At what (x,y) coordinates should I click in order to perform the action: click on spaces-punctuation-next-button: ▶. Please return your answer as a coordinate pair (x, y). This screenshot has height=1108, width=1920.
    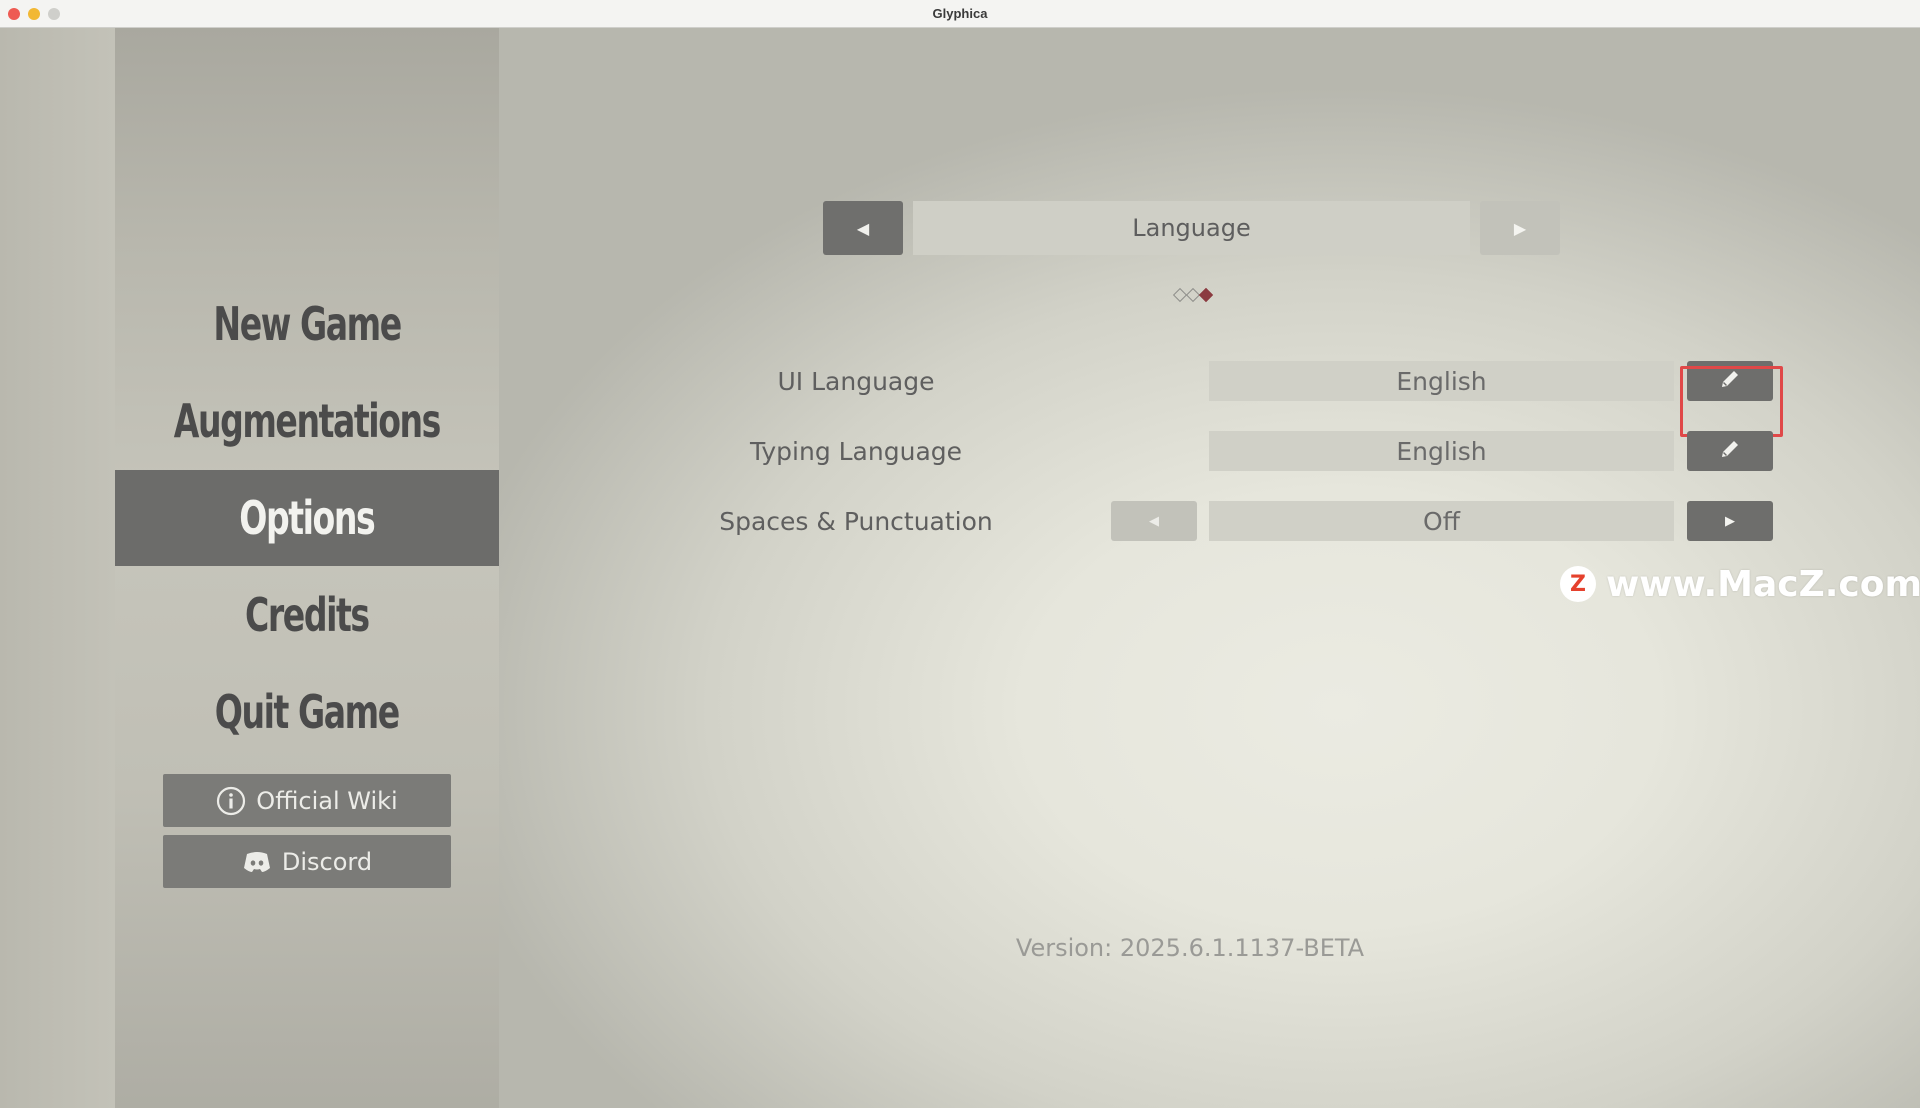
    Looking at the image, I should click on (1730, 521).